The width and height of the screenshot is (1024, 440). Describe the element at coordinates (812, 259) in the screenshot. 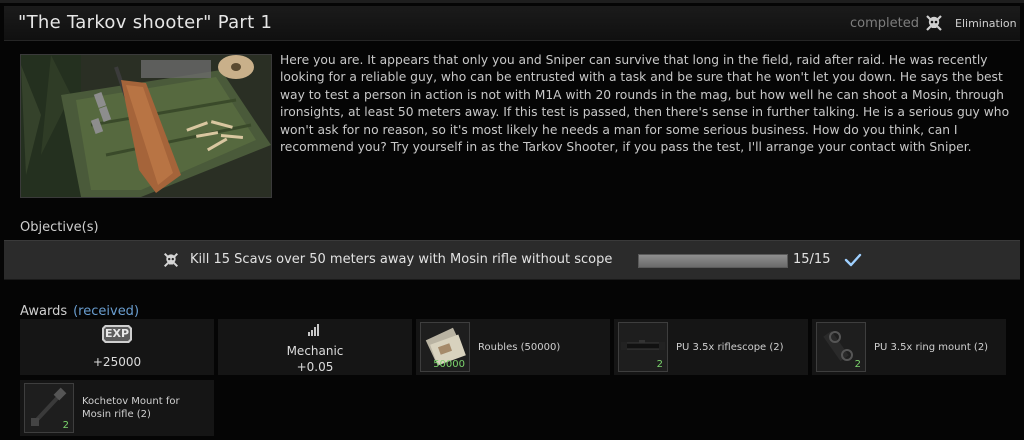

I see `objective-progress-count: 15/15` at that location.